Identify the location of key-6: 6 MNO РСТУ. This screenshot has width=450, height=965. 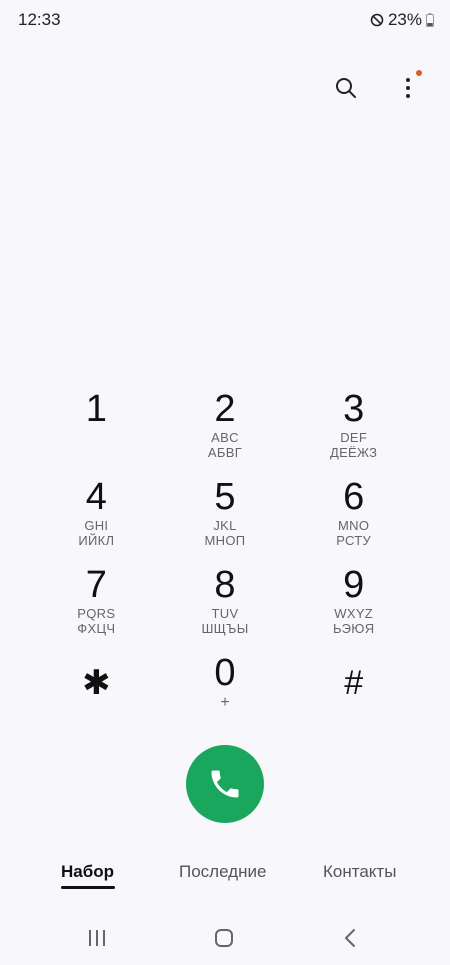
(353, 513).